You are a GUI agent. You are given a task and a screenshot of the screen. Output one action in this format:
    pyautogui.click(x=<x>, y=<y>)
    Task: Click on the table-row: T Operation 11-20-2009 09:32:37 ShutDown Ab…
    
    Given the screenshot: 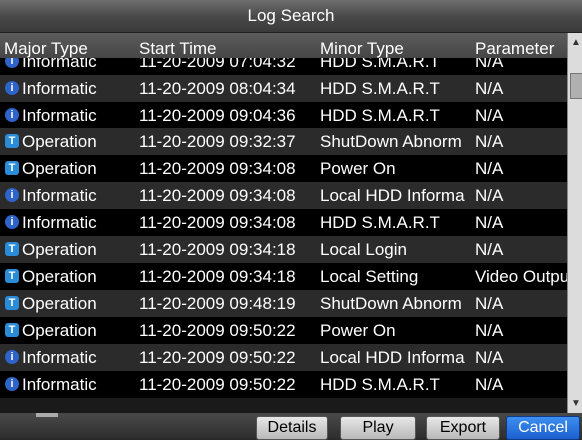 What is the action you would take?
    pyautogui.click(x=283, y=141)
    